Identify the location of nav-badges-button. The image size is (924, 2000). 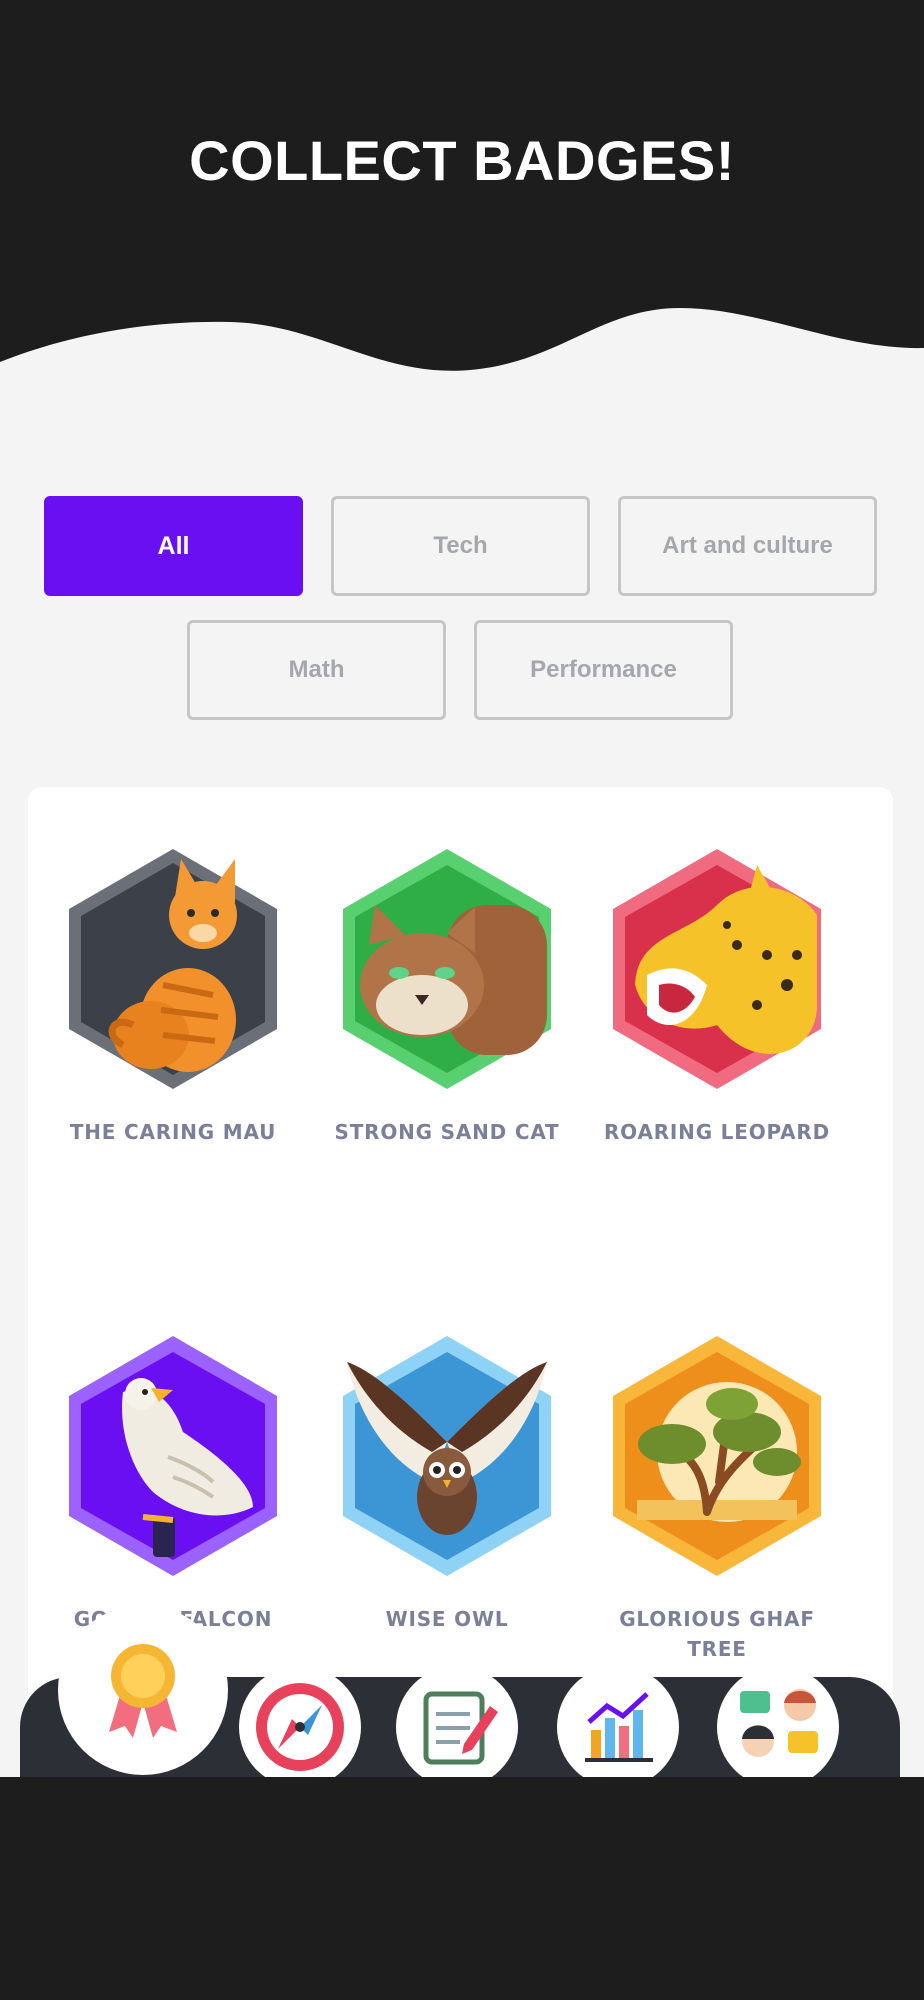
(143, 1690).